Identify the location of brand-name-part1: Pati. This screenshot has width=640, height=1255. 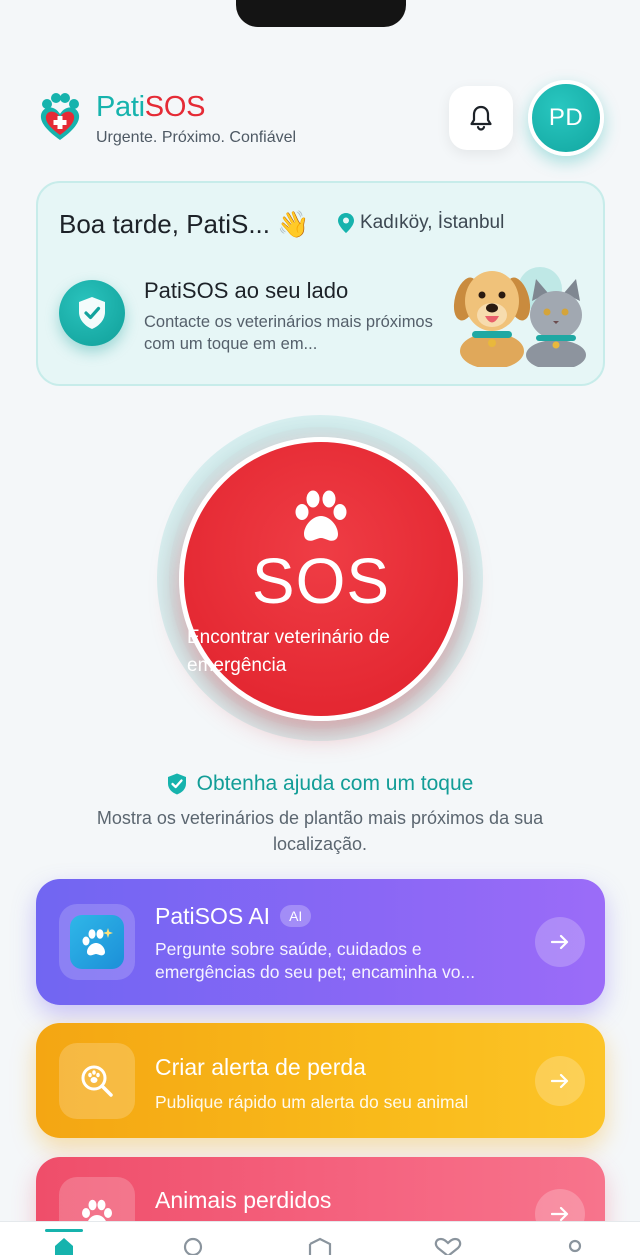
(120, 107).